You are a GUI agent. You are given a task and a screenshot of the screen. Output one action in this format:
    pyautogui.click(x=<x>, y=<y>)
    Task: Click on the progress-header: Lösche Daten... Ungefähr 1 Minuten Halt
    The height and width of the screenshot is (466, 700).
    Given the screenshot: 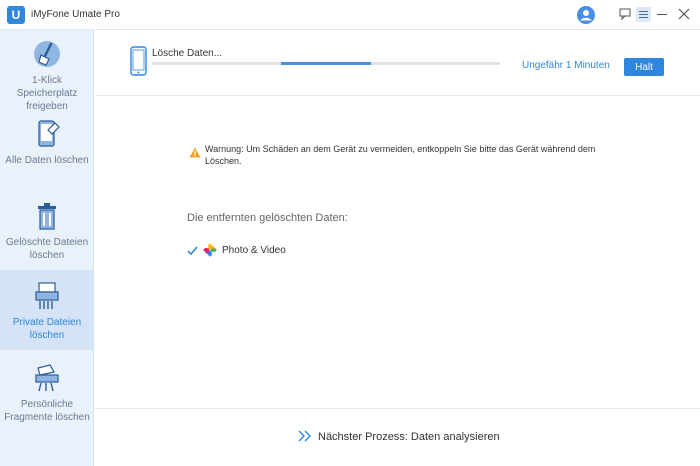 What is the action you would take?
    pyautogui.click(x=397, y=63)
    